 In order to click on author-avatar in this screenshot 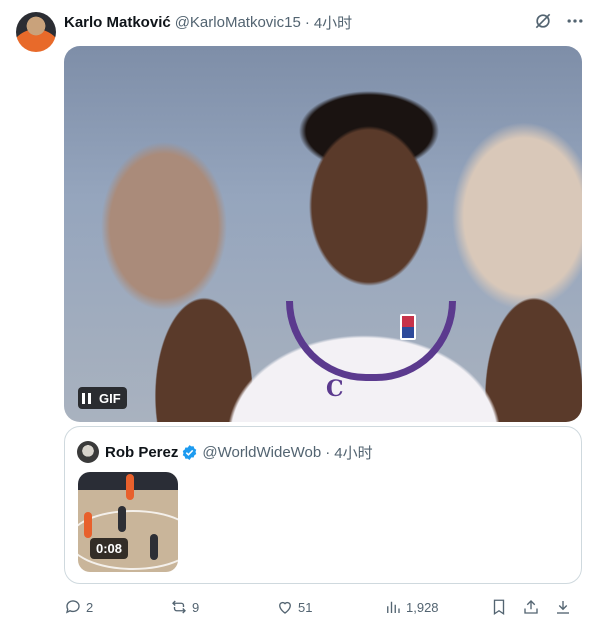, I will do `click(36, 32)`.